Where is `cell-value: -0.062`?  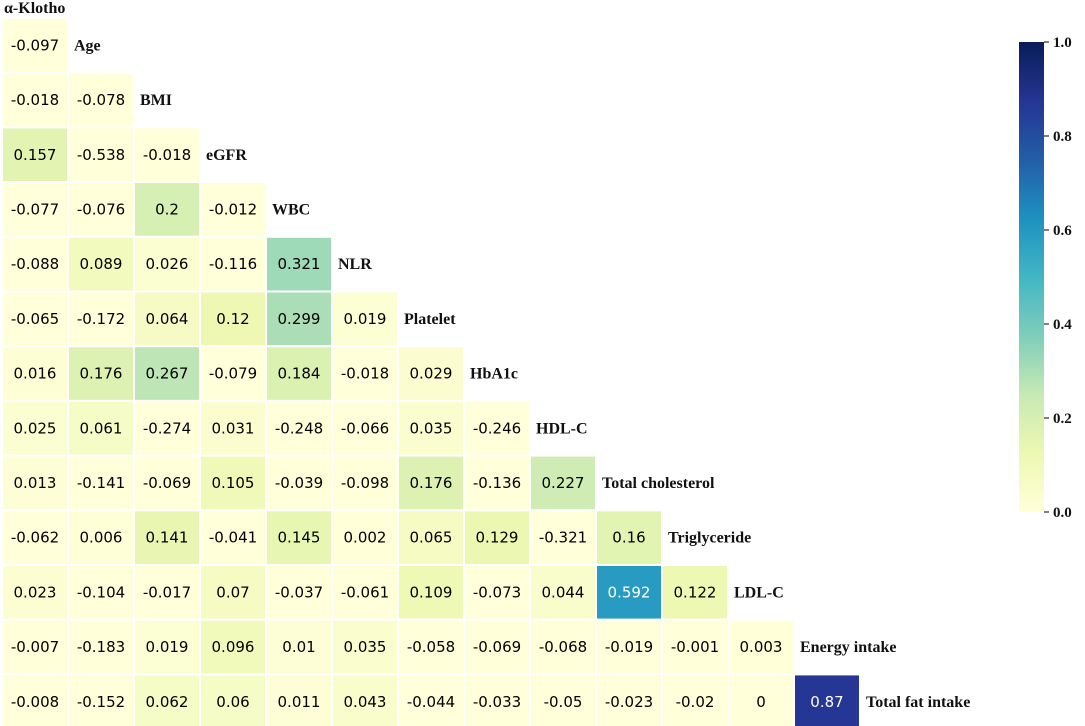 cell-value: -0.062 is located at coordinates (35, 538).